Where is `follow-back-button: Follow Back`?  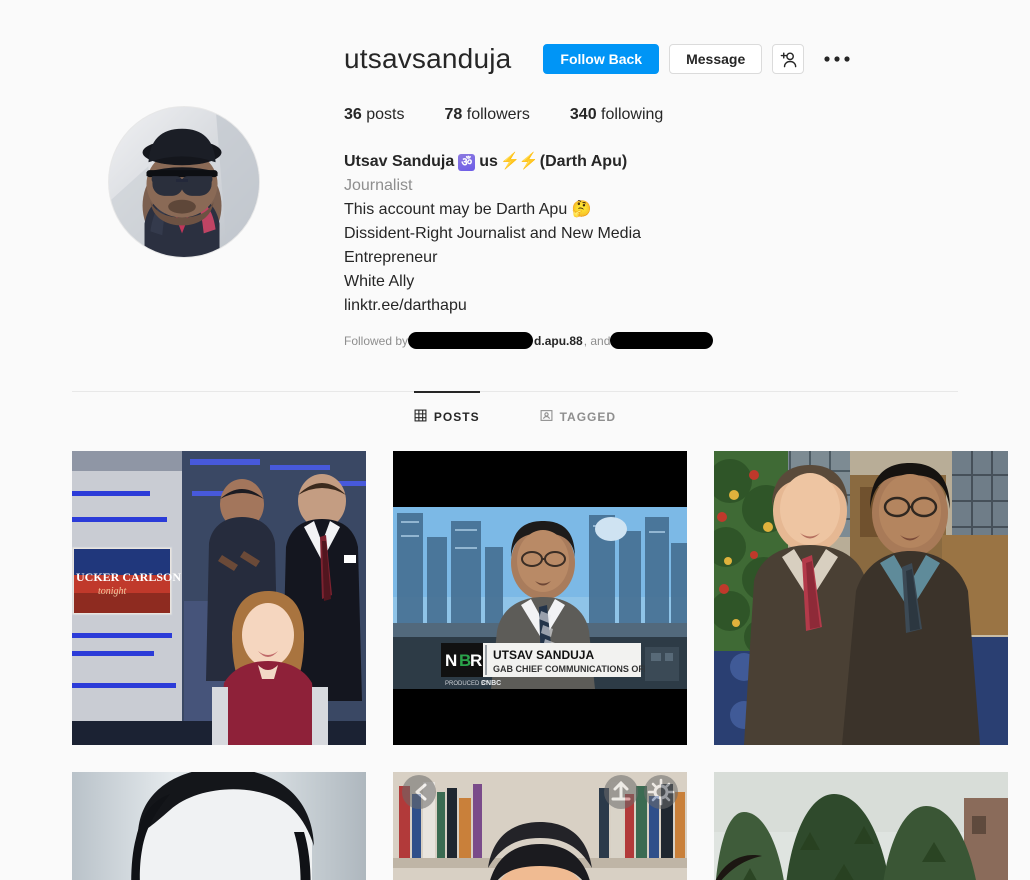
follow-back-button: Follow Back is located at coordinates (601, 59).